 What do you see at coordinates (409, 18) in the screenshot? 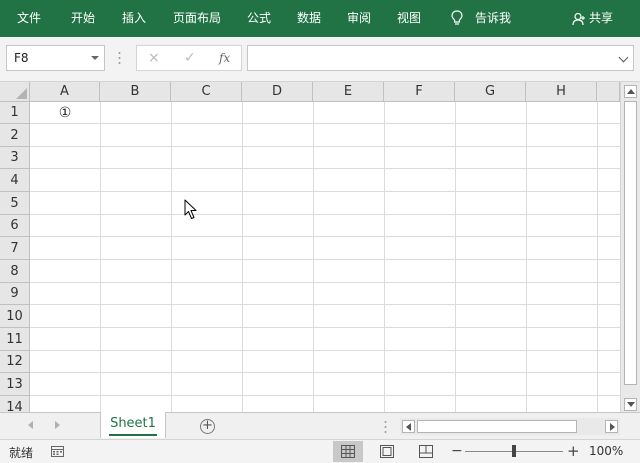
I see `tab-view: 视图` at bounding box center [409, 18].